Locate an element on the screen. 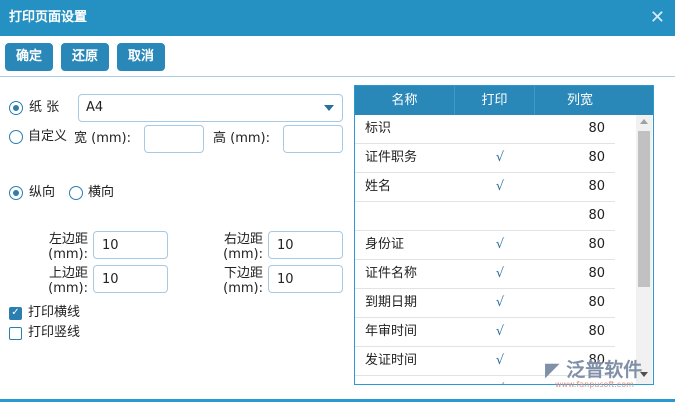 Image resolution: width=675 pixels, height=402 pixels. print-vlines-checkbox is located at coordinates (15, 333).